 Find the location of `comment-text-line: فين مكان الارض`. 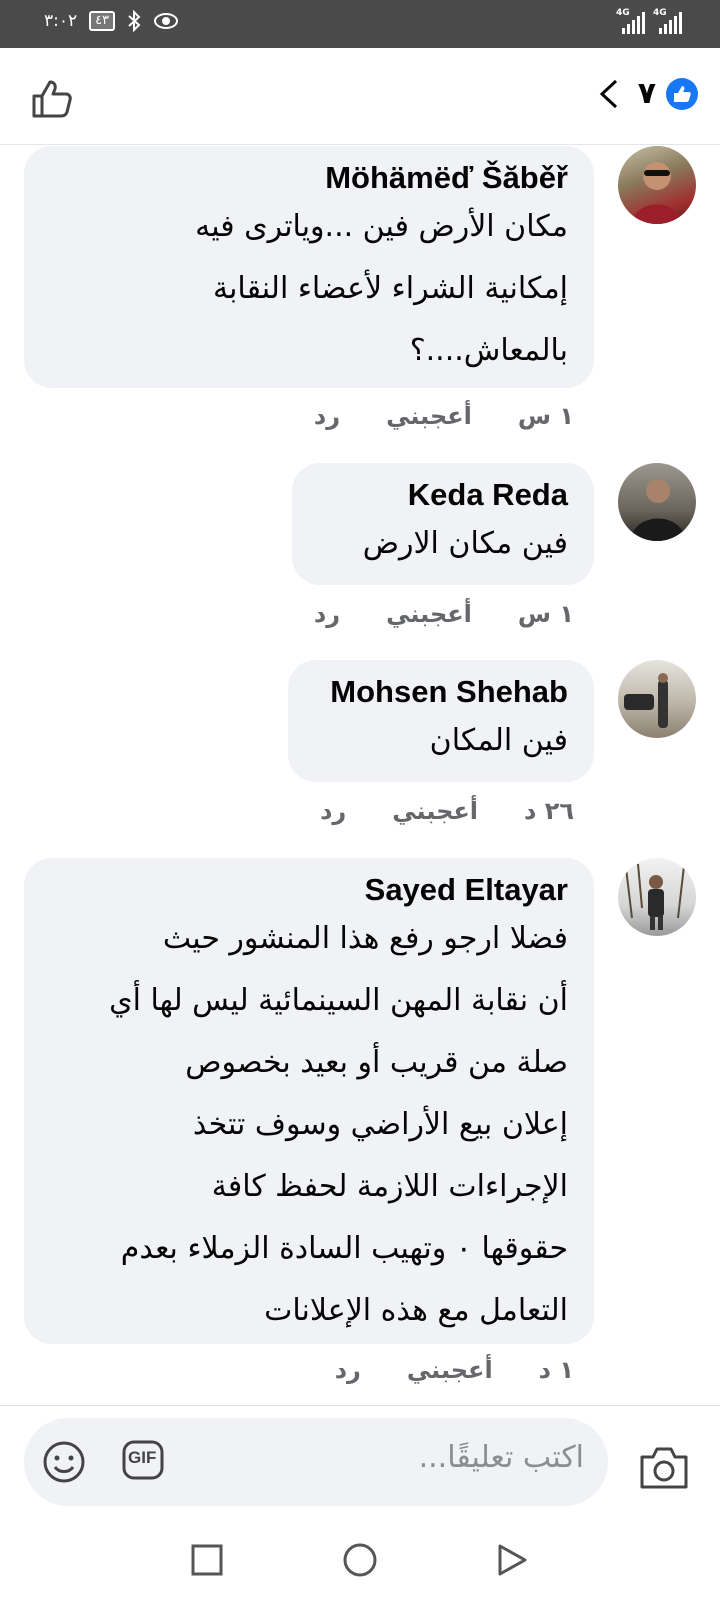

comment-text-line: فين مكان الارض is located at coordinates (465, 543).